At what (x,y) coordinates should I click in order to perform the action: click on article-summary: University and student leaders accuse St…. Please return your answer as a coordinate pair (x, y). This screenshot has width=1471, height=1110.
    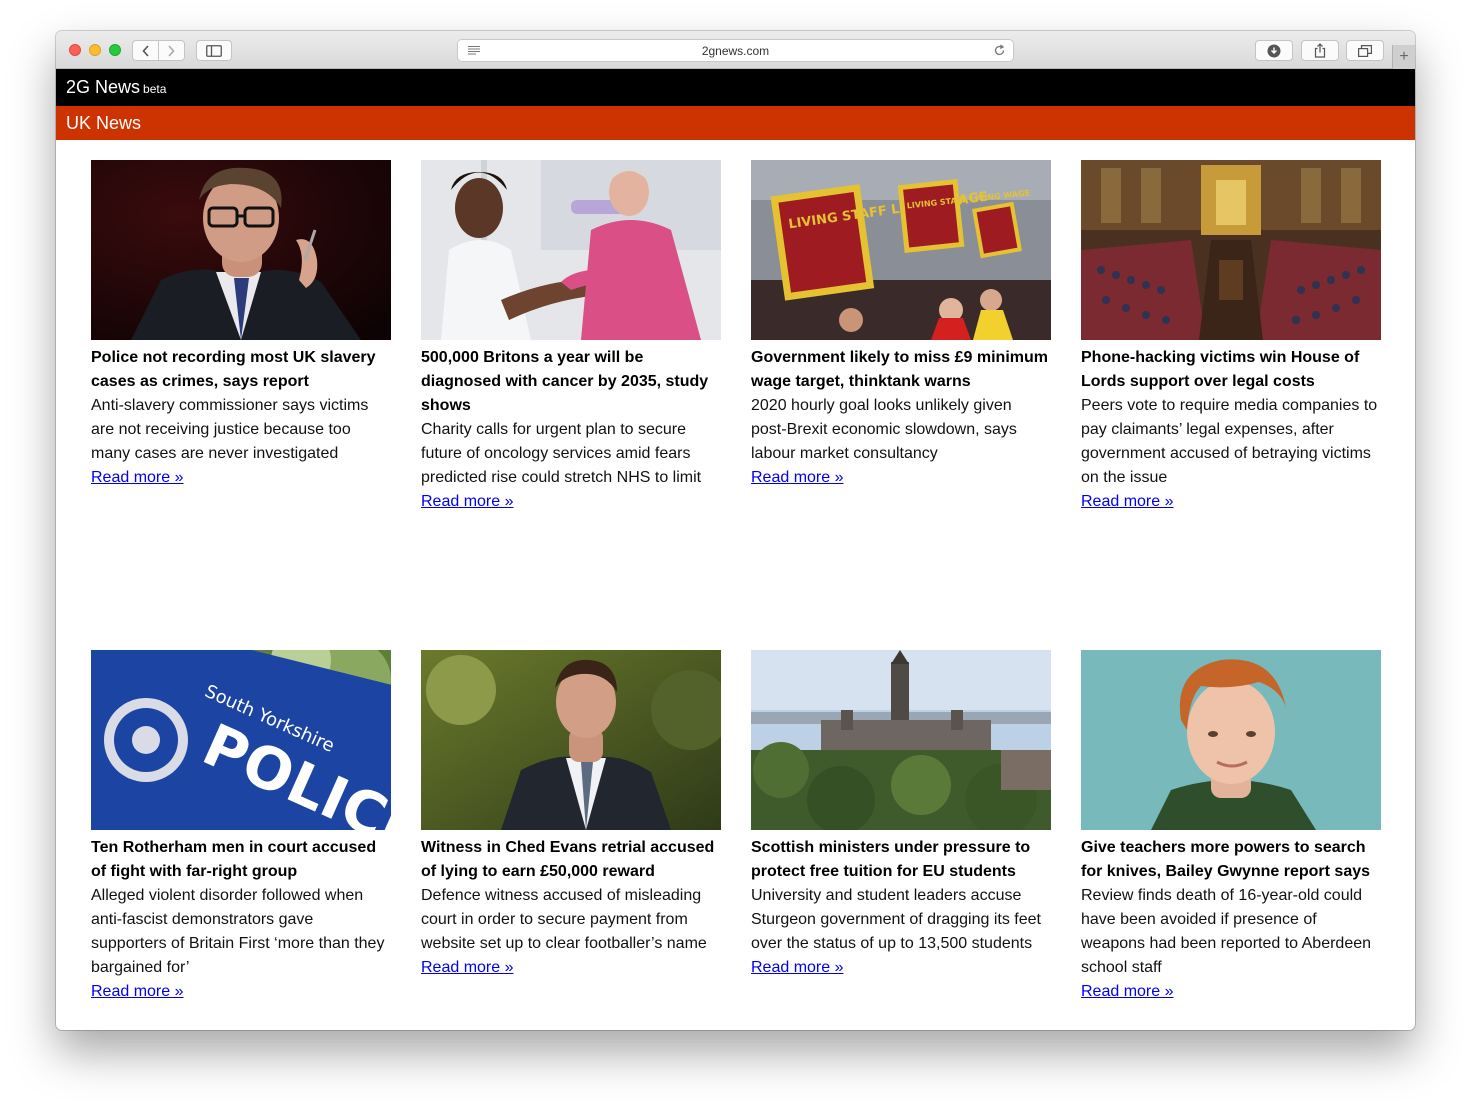
    Looking at the image, I should click on (896, 919).